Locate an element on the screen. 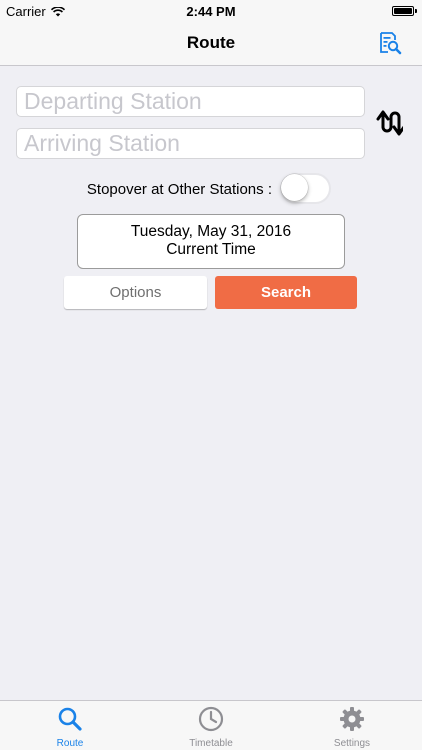 The image size is (422, 750). clock-icon is located at coordinates (211, 719).